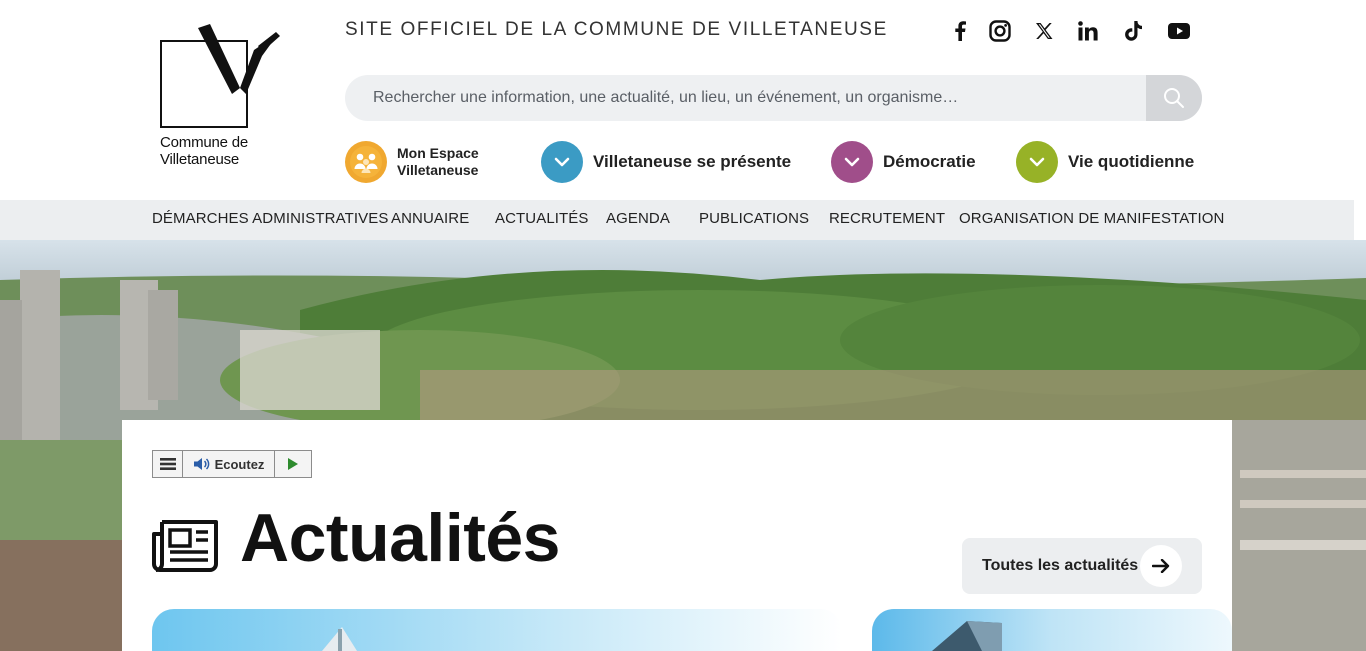 Image resolution: width=1366 pixels, height=651 pixels. Describe the element at coordinates (1088, 31) in the screenshot. I see `linkedin-icon` at that location.